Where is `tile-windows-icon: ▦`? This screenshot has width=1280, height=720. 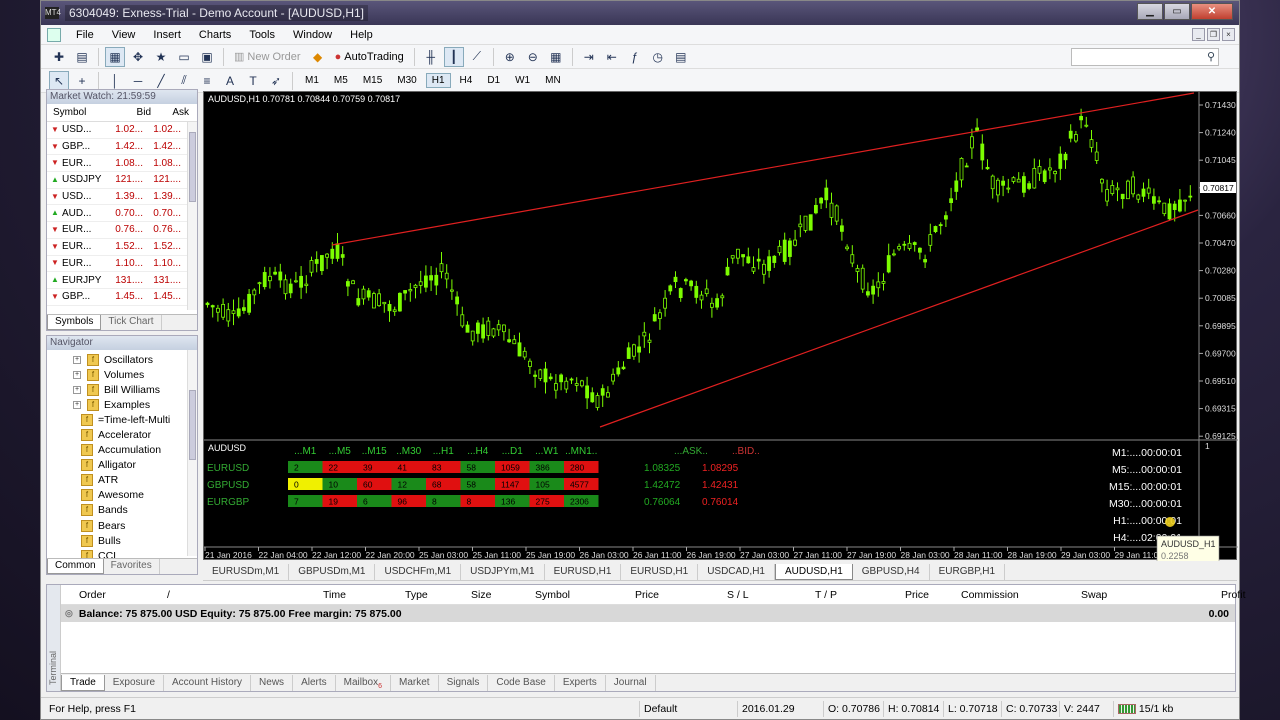 tile-windows-icon: ▦ is located at coordinates (556, 57).